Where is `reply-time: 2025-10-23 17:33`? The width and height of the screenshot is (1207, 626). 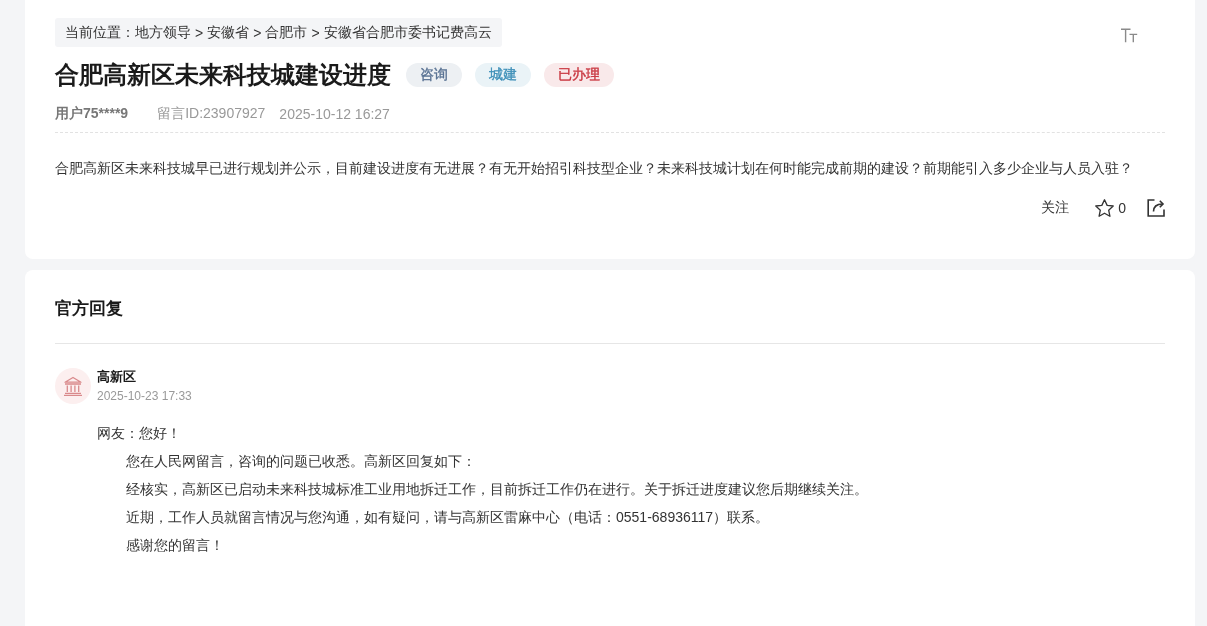 reply-time: 2025-10-23 17:33 is located at coordinates (144, 396).